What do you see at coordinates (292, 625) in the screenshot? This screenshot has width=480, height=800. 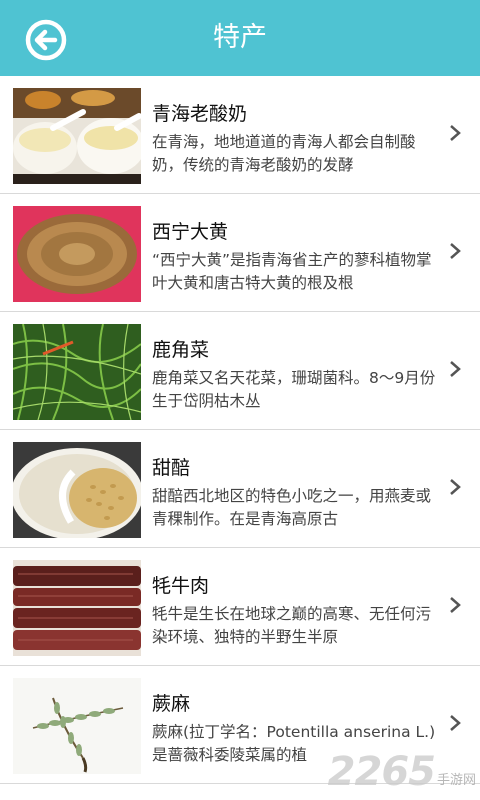 I see `item-description: 牦牛是生长在地球之巅的高寒、无任何污染环境、独特的半野生半原` at bounding box center [292, 625].